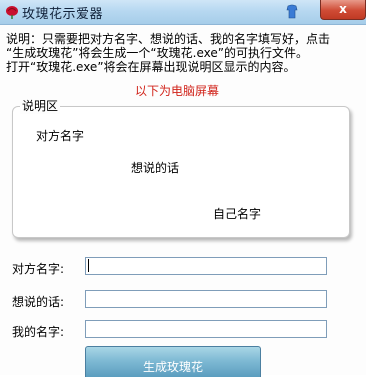  Describe the element at coordinates (63, 14) in the screenshot. I see `window-title: 玫瑰花示爱器` at that location.